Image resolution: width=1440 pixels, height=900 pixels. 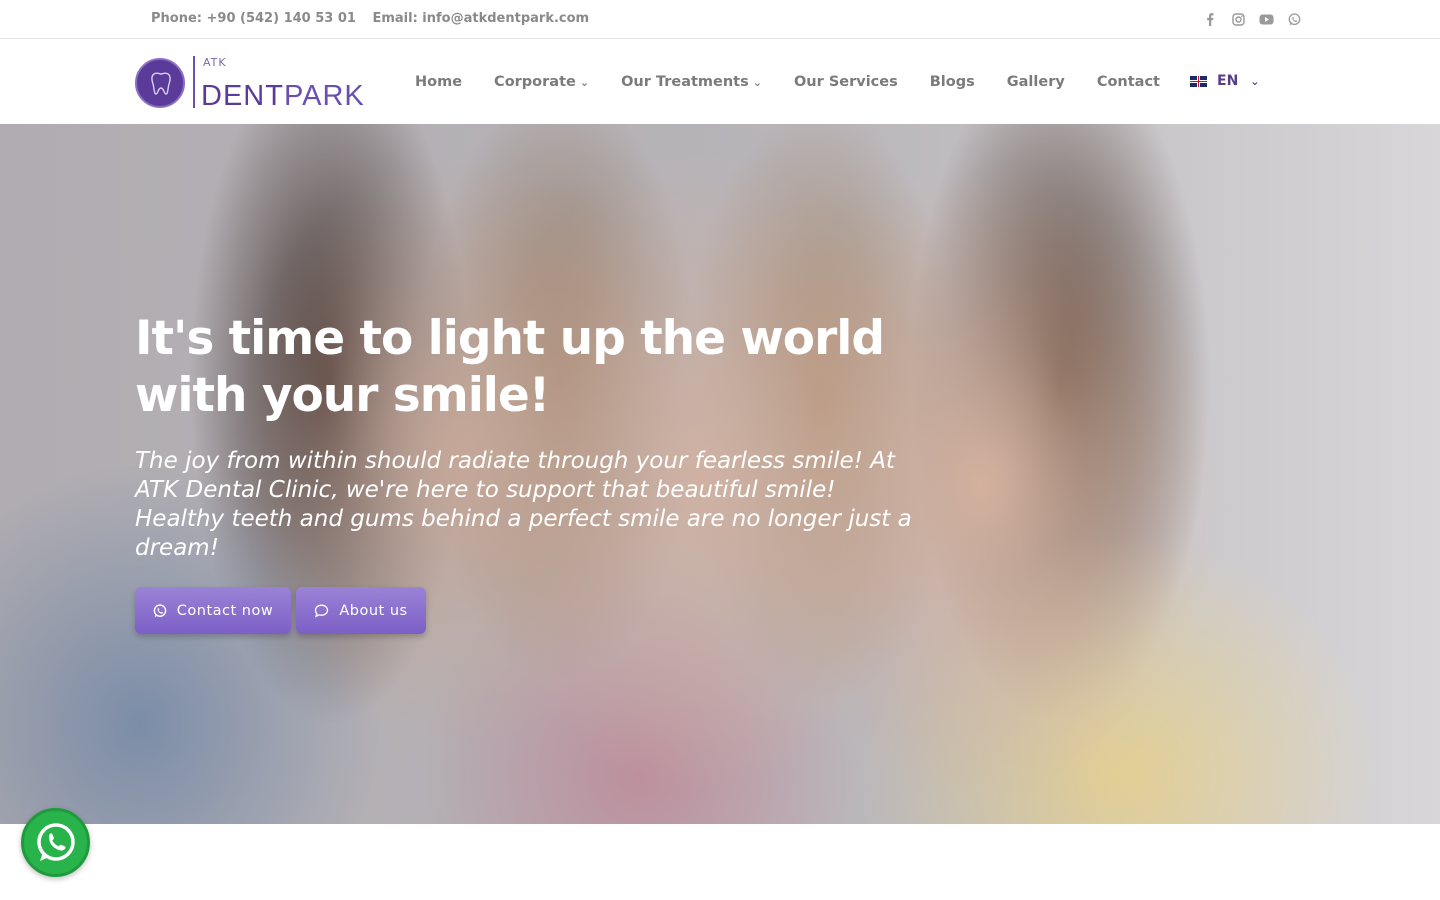 What do you see at coordinates (535, 82) in the screenshot?
I see `nav-label: Corporate` at bounding box center [535, 82].